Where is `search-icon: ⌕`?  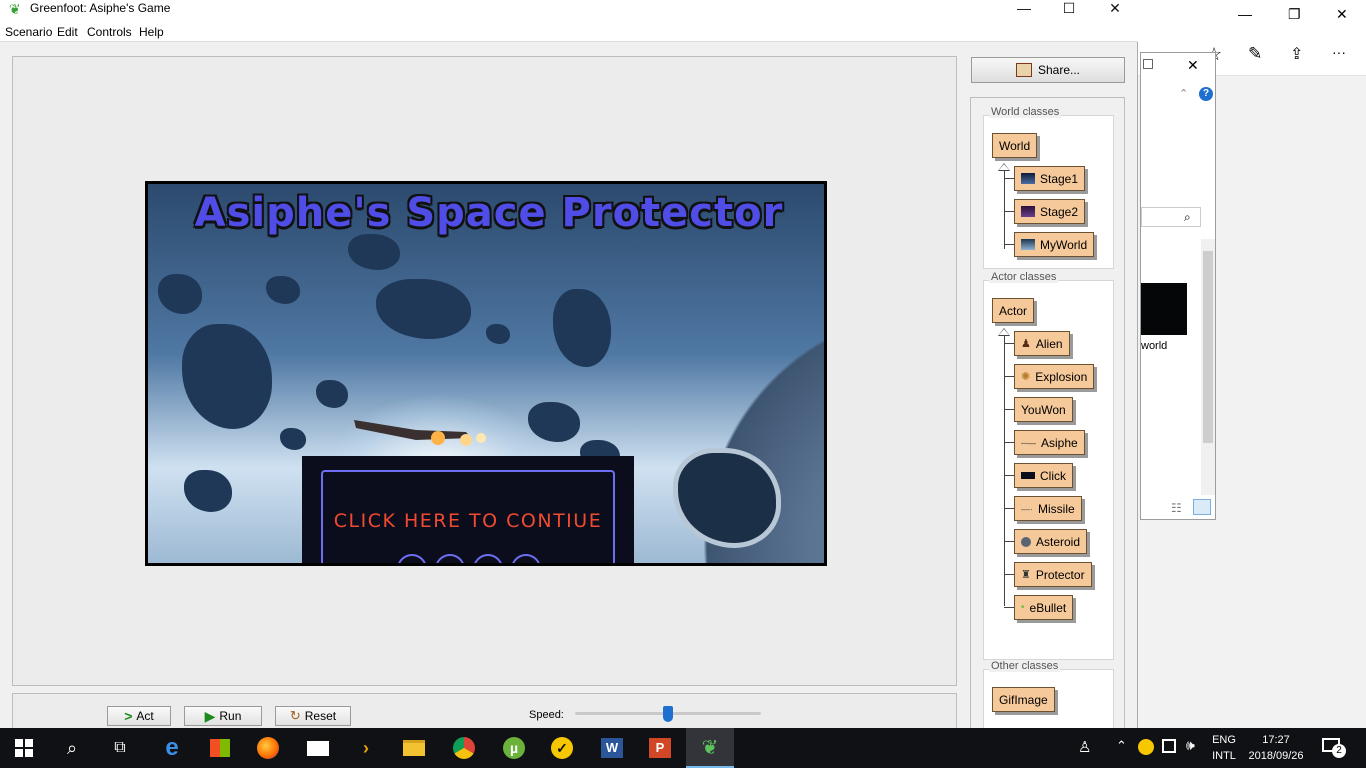 search-icon: ⌕ is located at coordinates (72, 747).